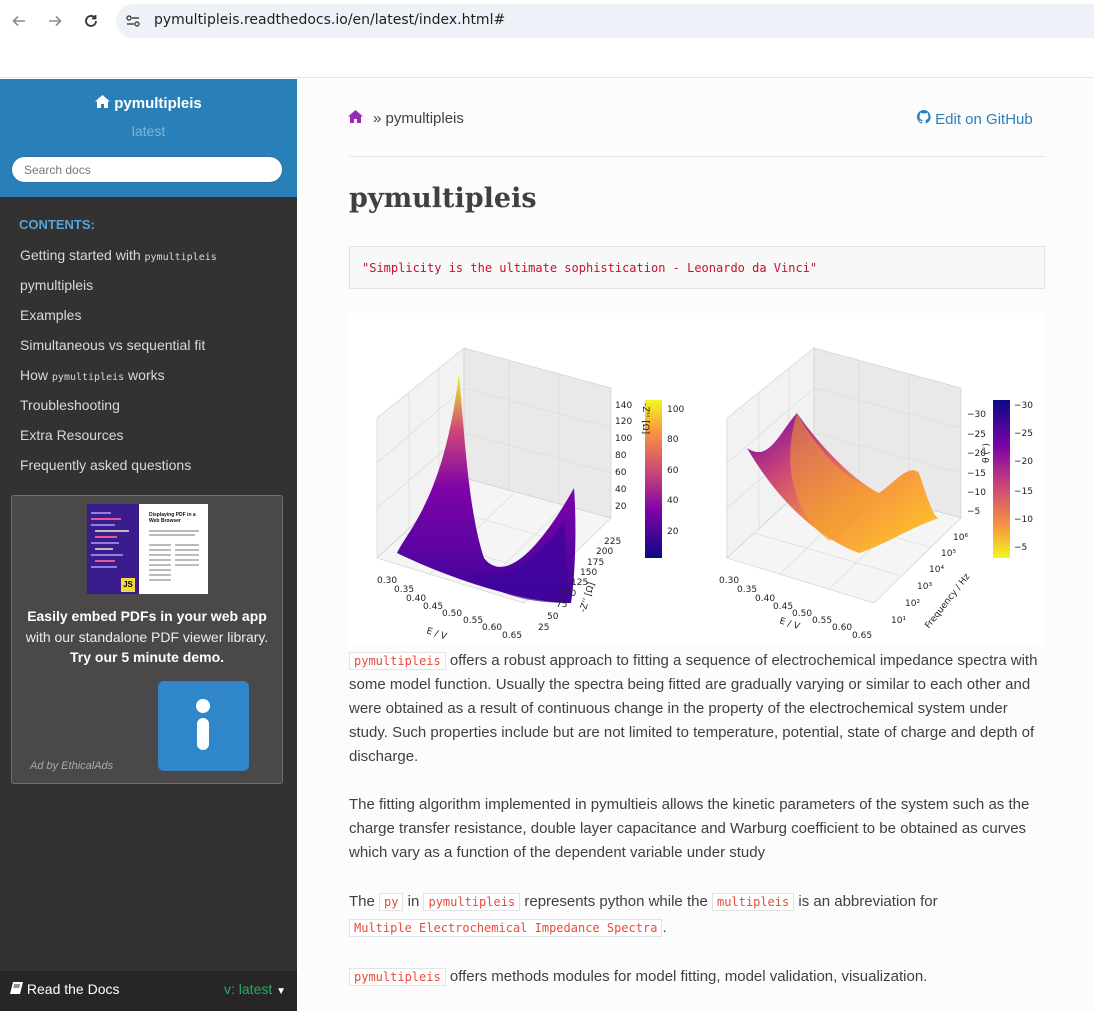 The height and width of the screenshot is (1011, 1094). Describe the element at coordinates (623, 439) in the screenshot. I see `left-ztick: 100` at that location.